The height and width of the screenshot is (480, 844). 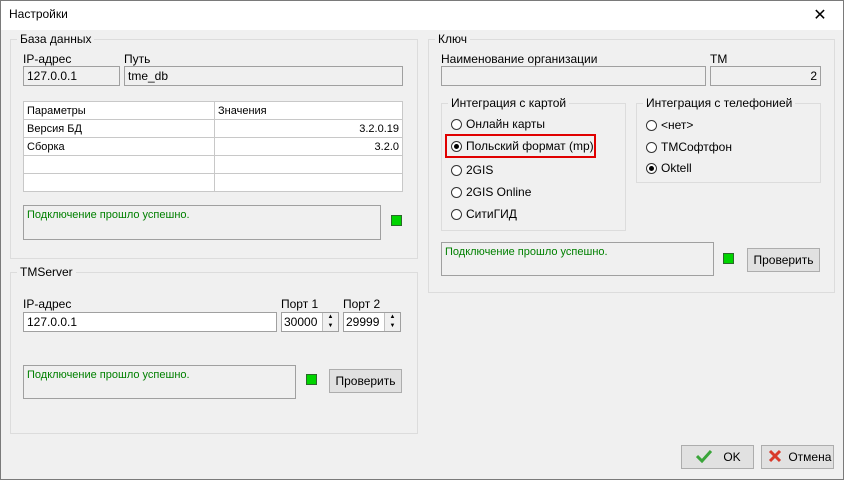 I want to click on radio-tmsoftphone: ТМСофтфон, so click(x=689, y=147).